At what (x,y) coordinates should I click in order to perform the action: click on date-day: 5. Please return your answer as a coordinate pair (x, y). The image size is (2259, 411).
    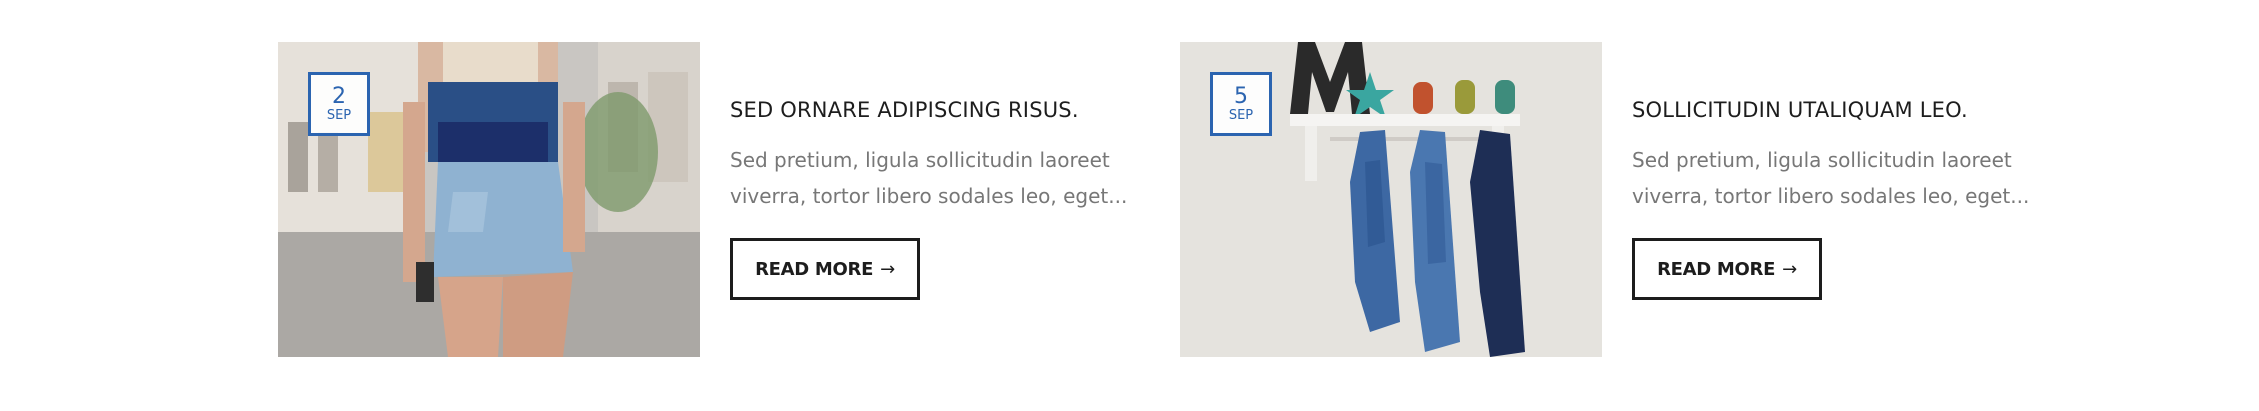
    Looking at the image, I should click on (1241, 96).